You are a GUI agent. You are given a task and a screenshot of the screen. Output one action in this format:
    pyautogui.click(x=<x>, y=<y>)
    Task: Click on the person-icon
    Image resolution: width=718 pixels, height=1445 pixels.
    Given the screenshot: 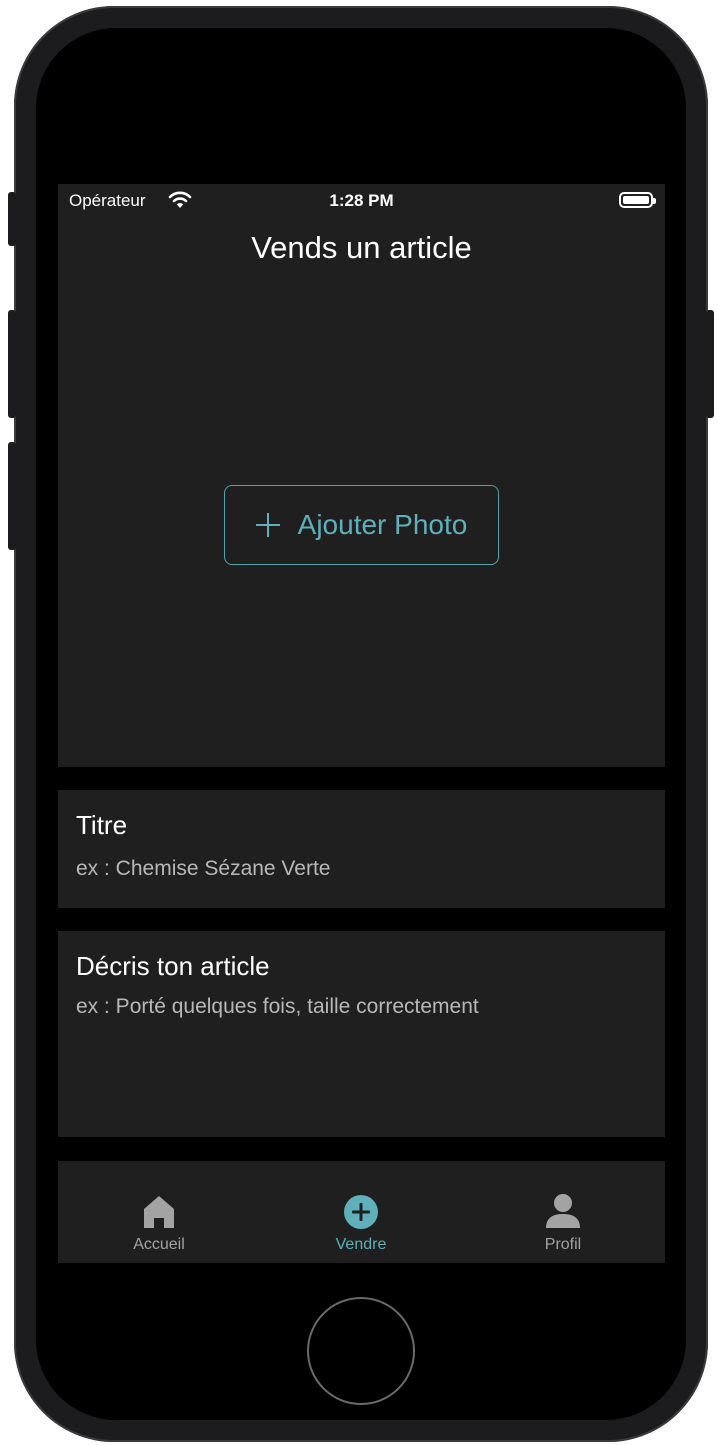 What is the action you would take?
    pyautogui.click(x=563, y=1211)
    